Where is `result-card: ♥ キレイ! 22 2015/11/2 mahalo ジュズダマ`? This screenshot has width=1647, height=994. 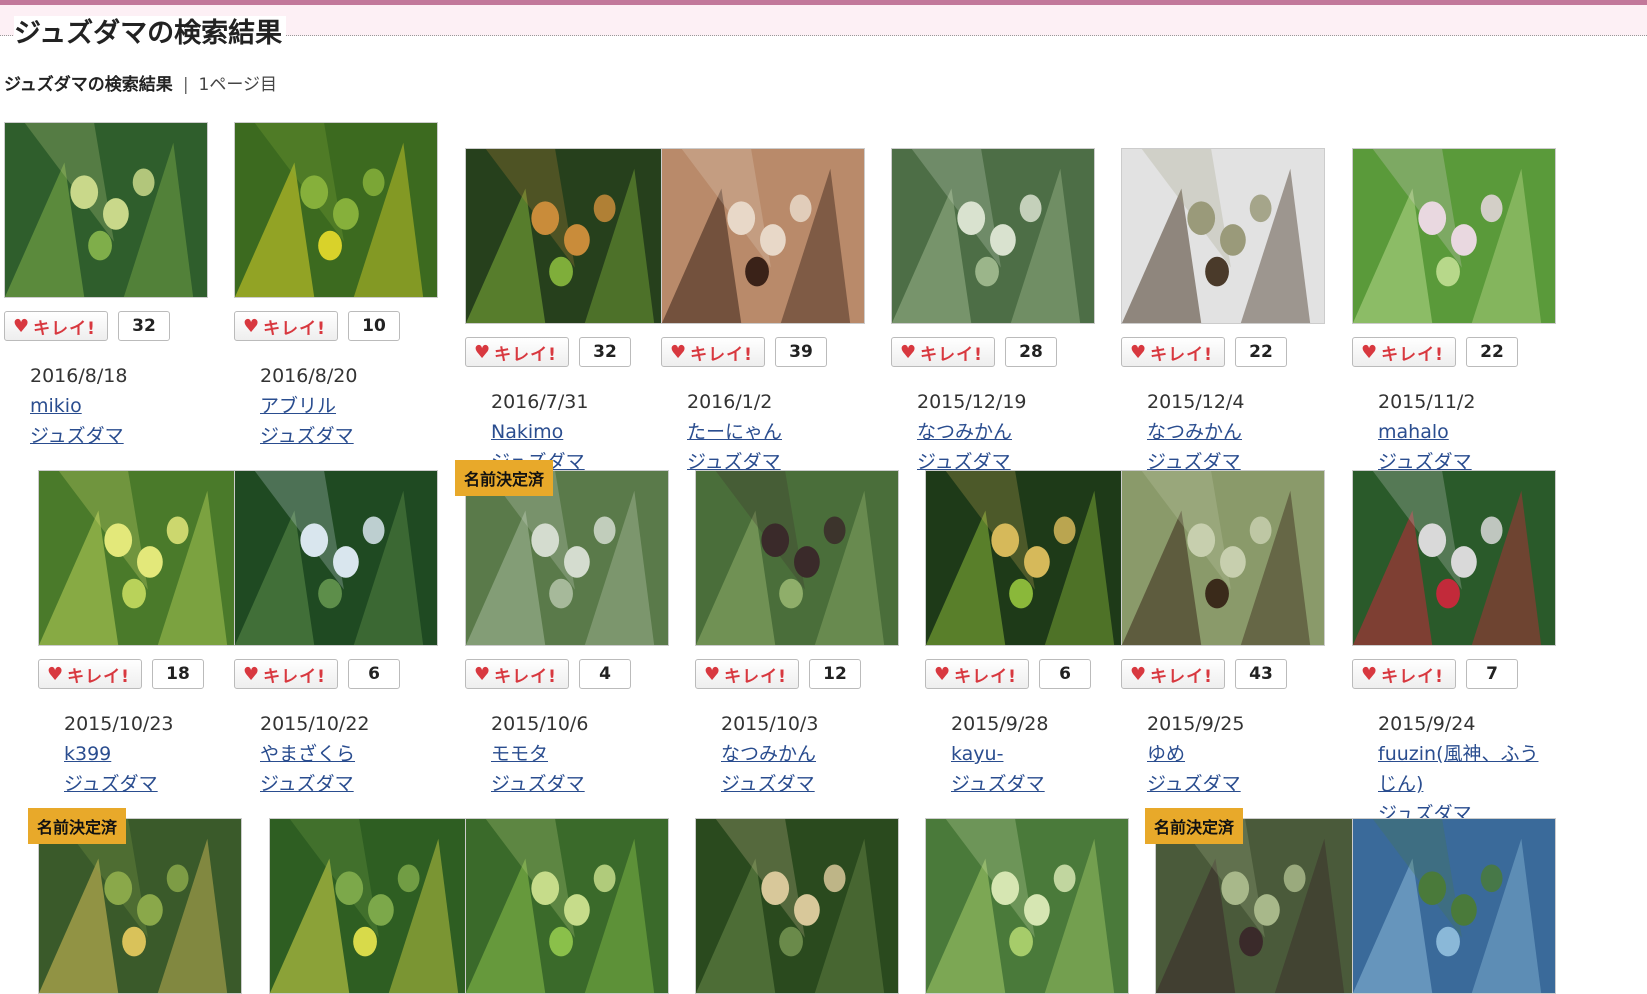
result-card: ♥ キレイ! 22 2015/11/2 mahalo ジュズダマ is located at coordinates (1454, 312).